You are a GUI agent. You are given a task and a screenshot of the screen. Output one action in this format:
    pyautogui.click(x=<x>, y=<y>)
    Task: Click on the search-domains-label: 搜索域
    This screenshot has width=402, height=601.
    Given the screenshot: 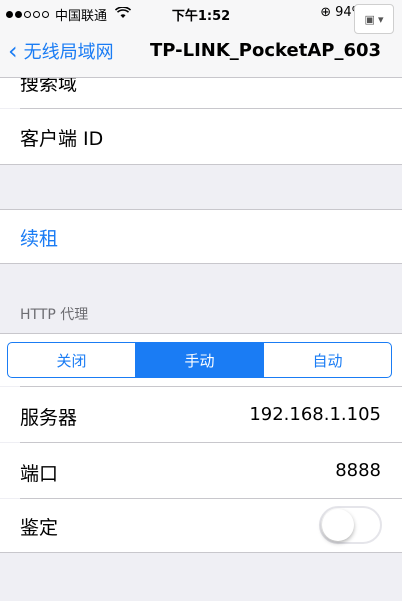 What is the action you would take?
    pyautogui.click(x=49, y=86)
    